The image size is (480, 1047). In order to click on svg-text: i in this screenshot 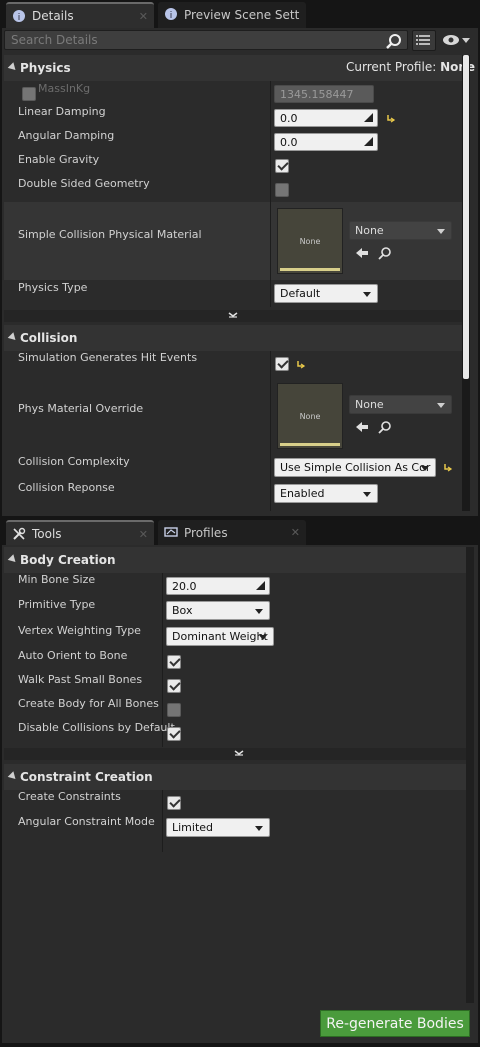, I will do `click(19, 18)`.